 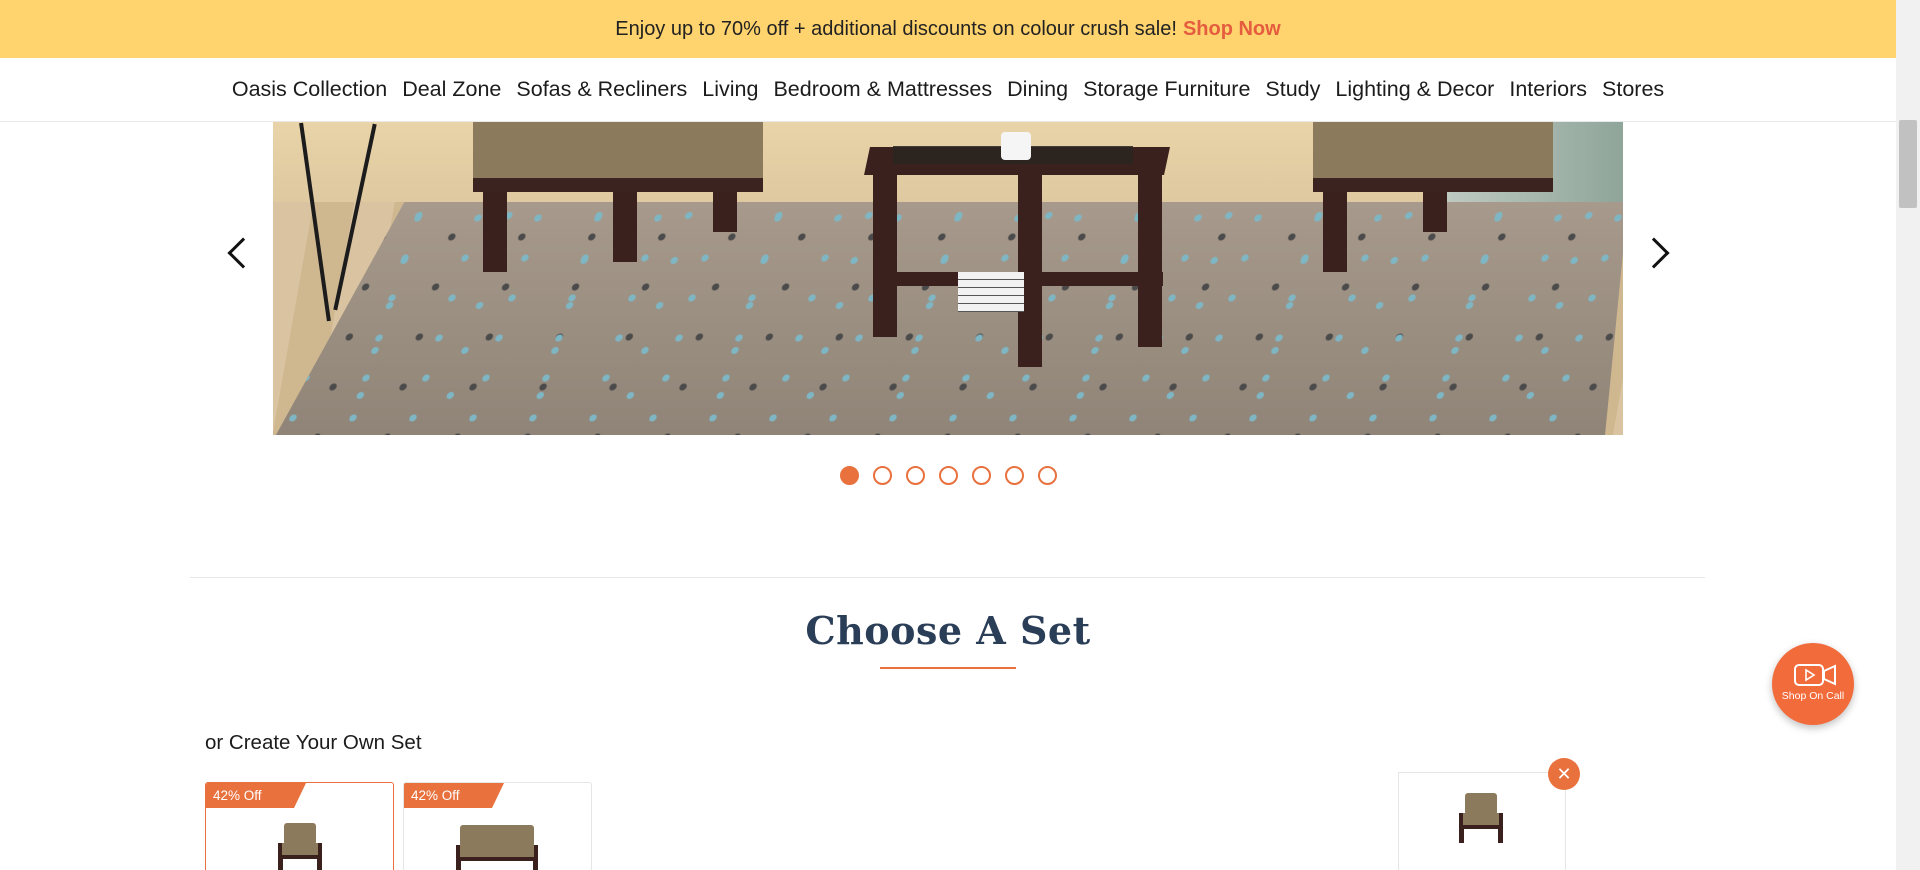 I want to click on create-own-set-label: or Create Your Own Set, so click(x=313, y=742).